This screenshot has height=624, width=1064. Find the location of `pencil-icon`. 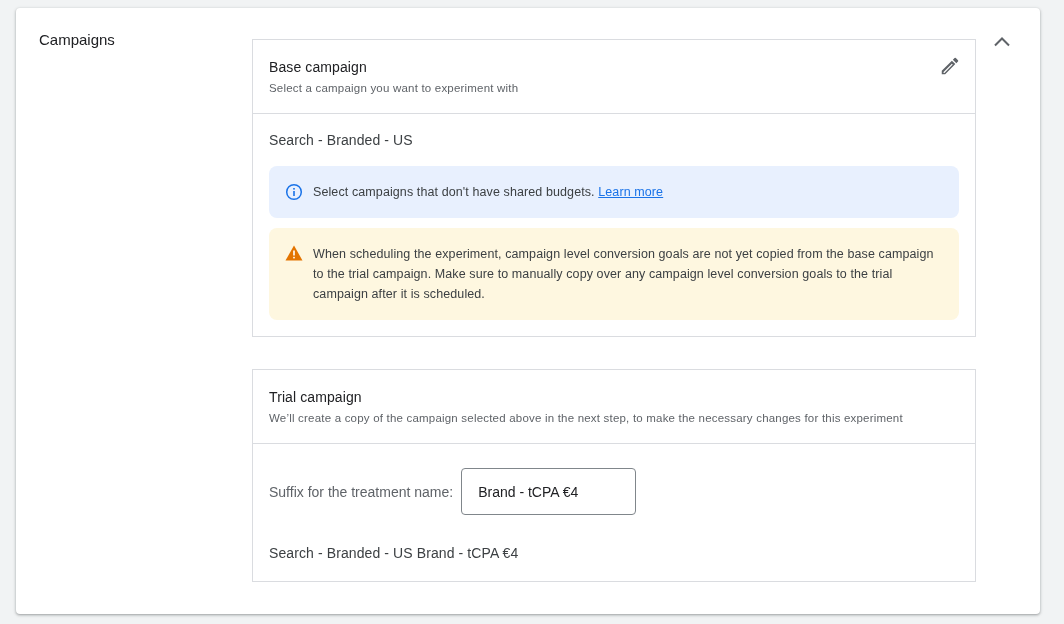

pencil-icon is located at coordinates (950, 66).